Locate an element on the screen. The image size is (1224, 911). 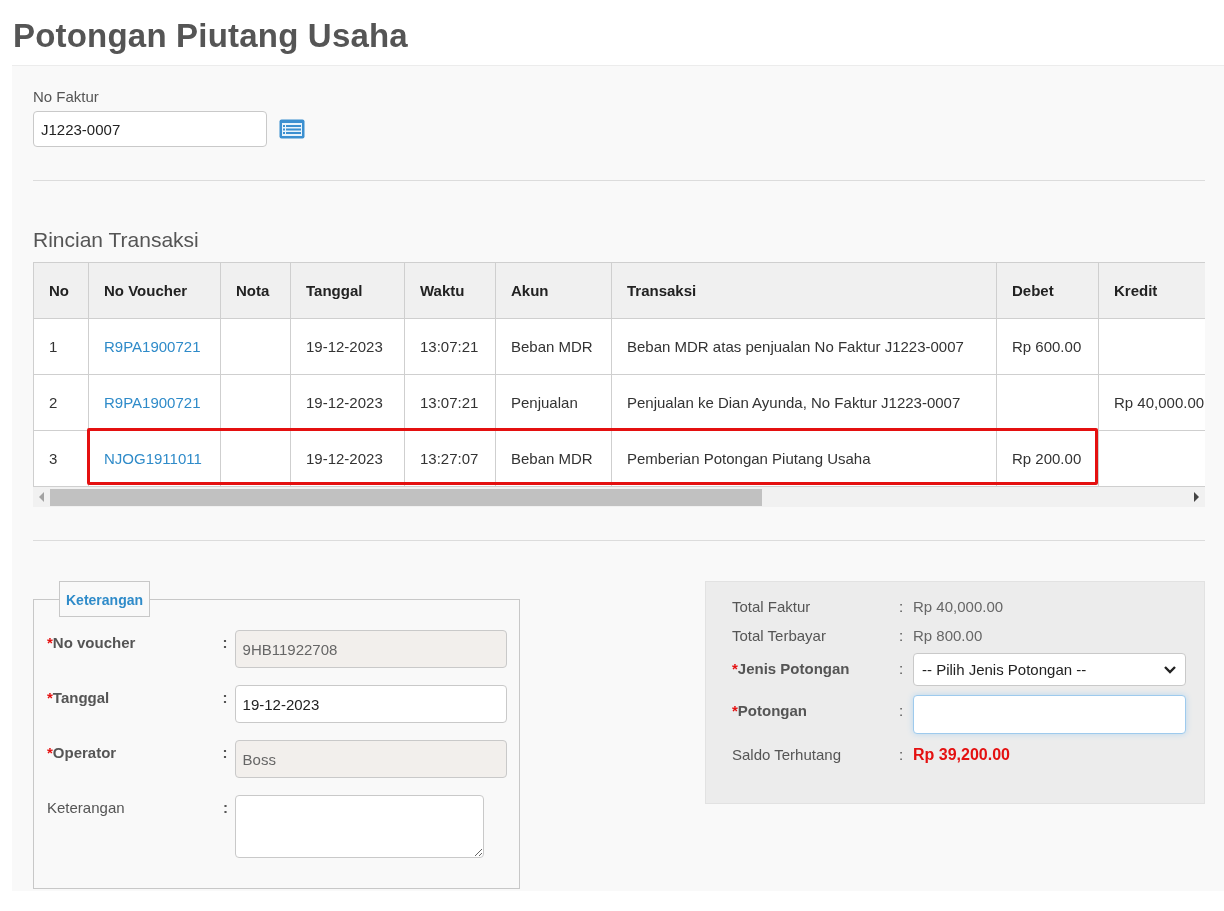
scrollbar-thumb is located at coordinates (406, 497).